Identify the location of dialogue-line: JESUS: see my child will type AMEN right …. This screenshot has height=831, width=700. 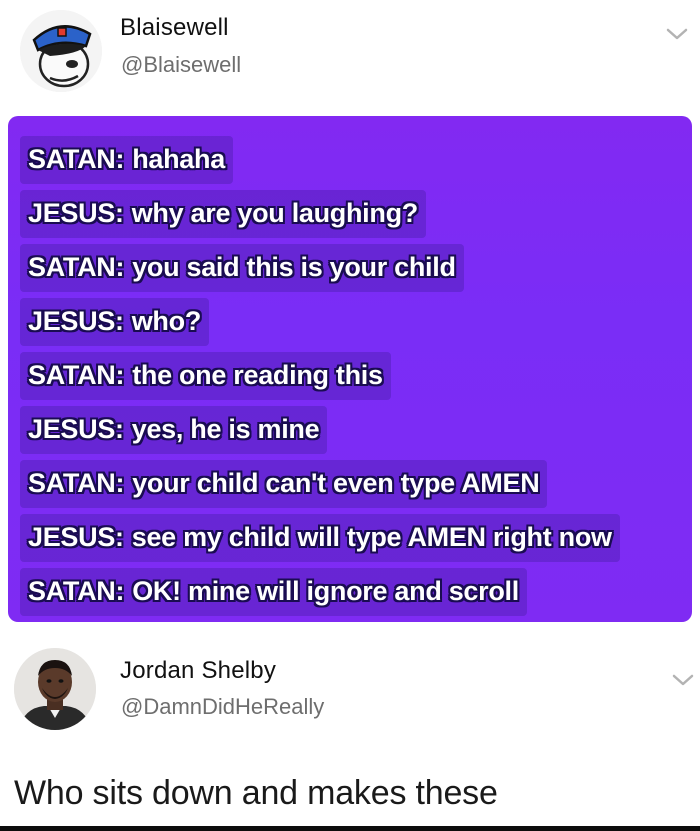
(320, 538).